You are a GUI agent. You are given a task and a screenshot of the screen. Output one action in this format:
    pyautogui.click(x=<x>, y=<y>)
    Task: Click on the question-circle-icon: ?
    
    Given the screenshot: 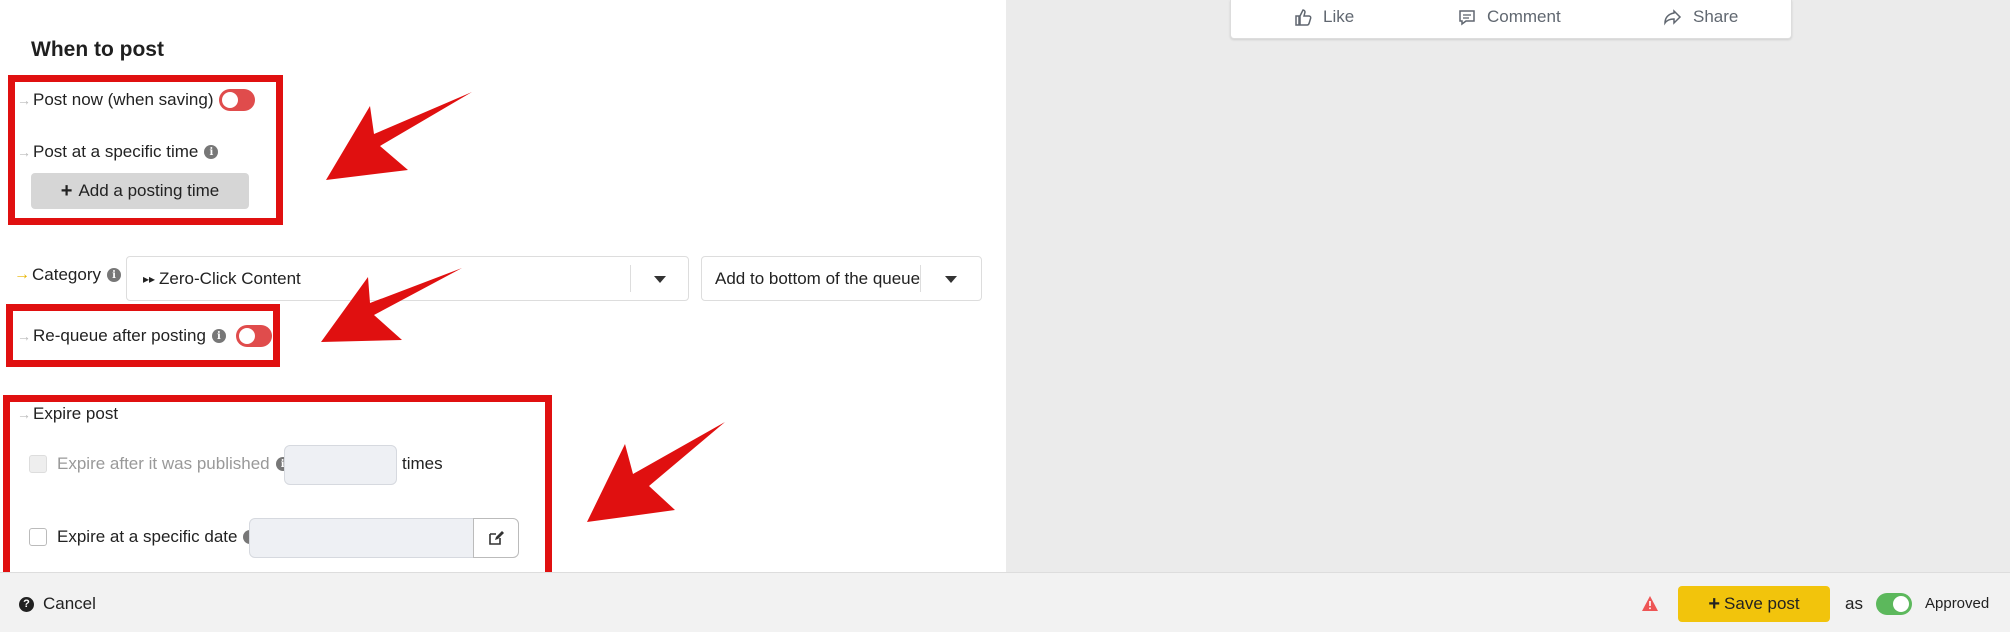 What is the action you would take?
    pyautogui.click(x=26, y=604)
    